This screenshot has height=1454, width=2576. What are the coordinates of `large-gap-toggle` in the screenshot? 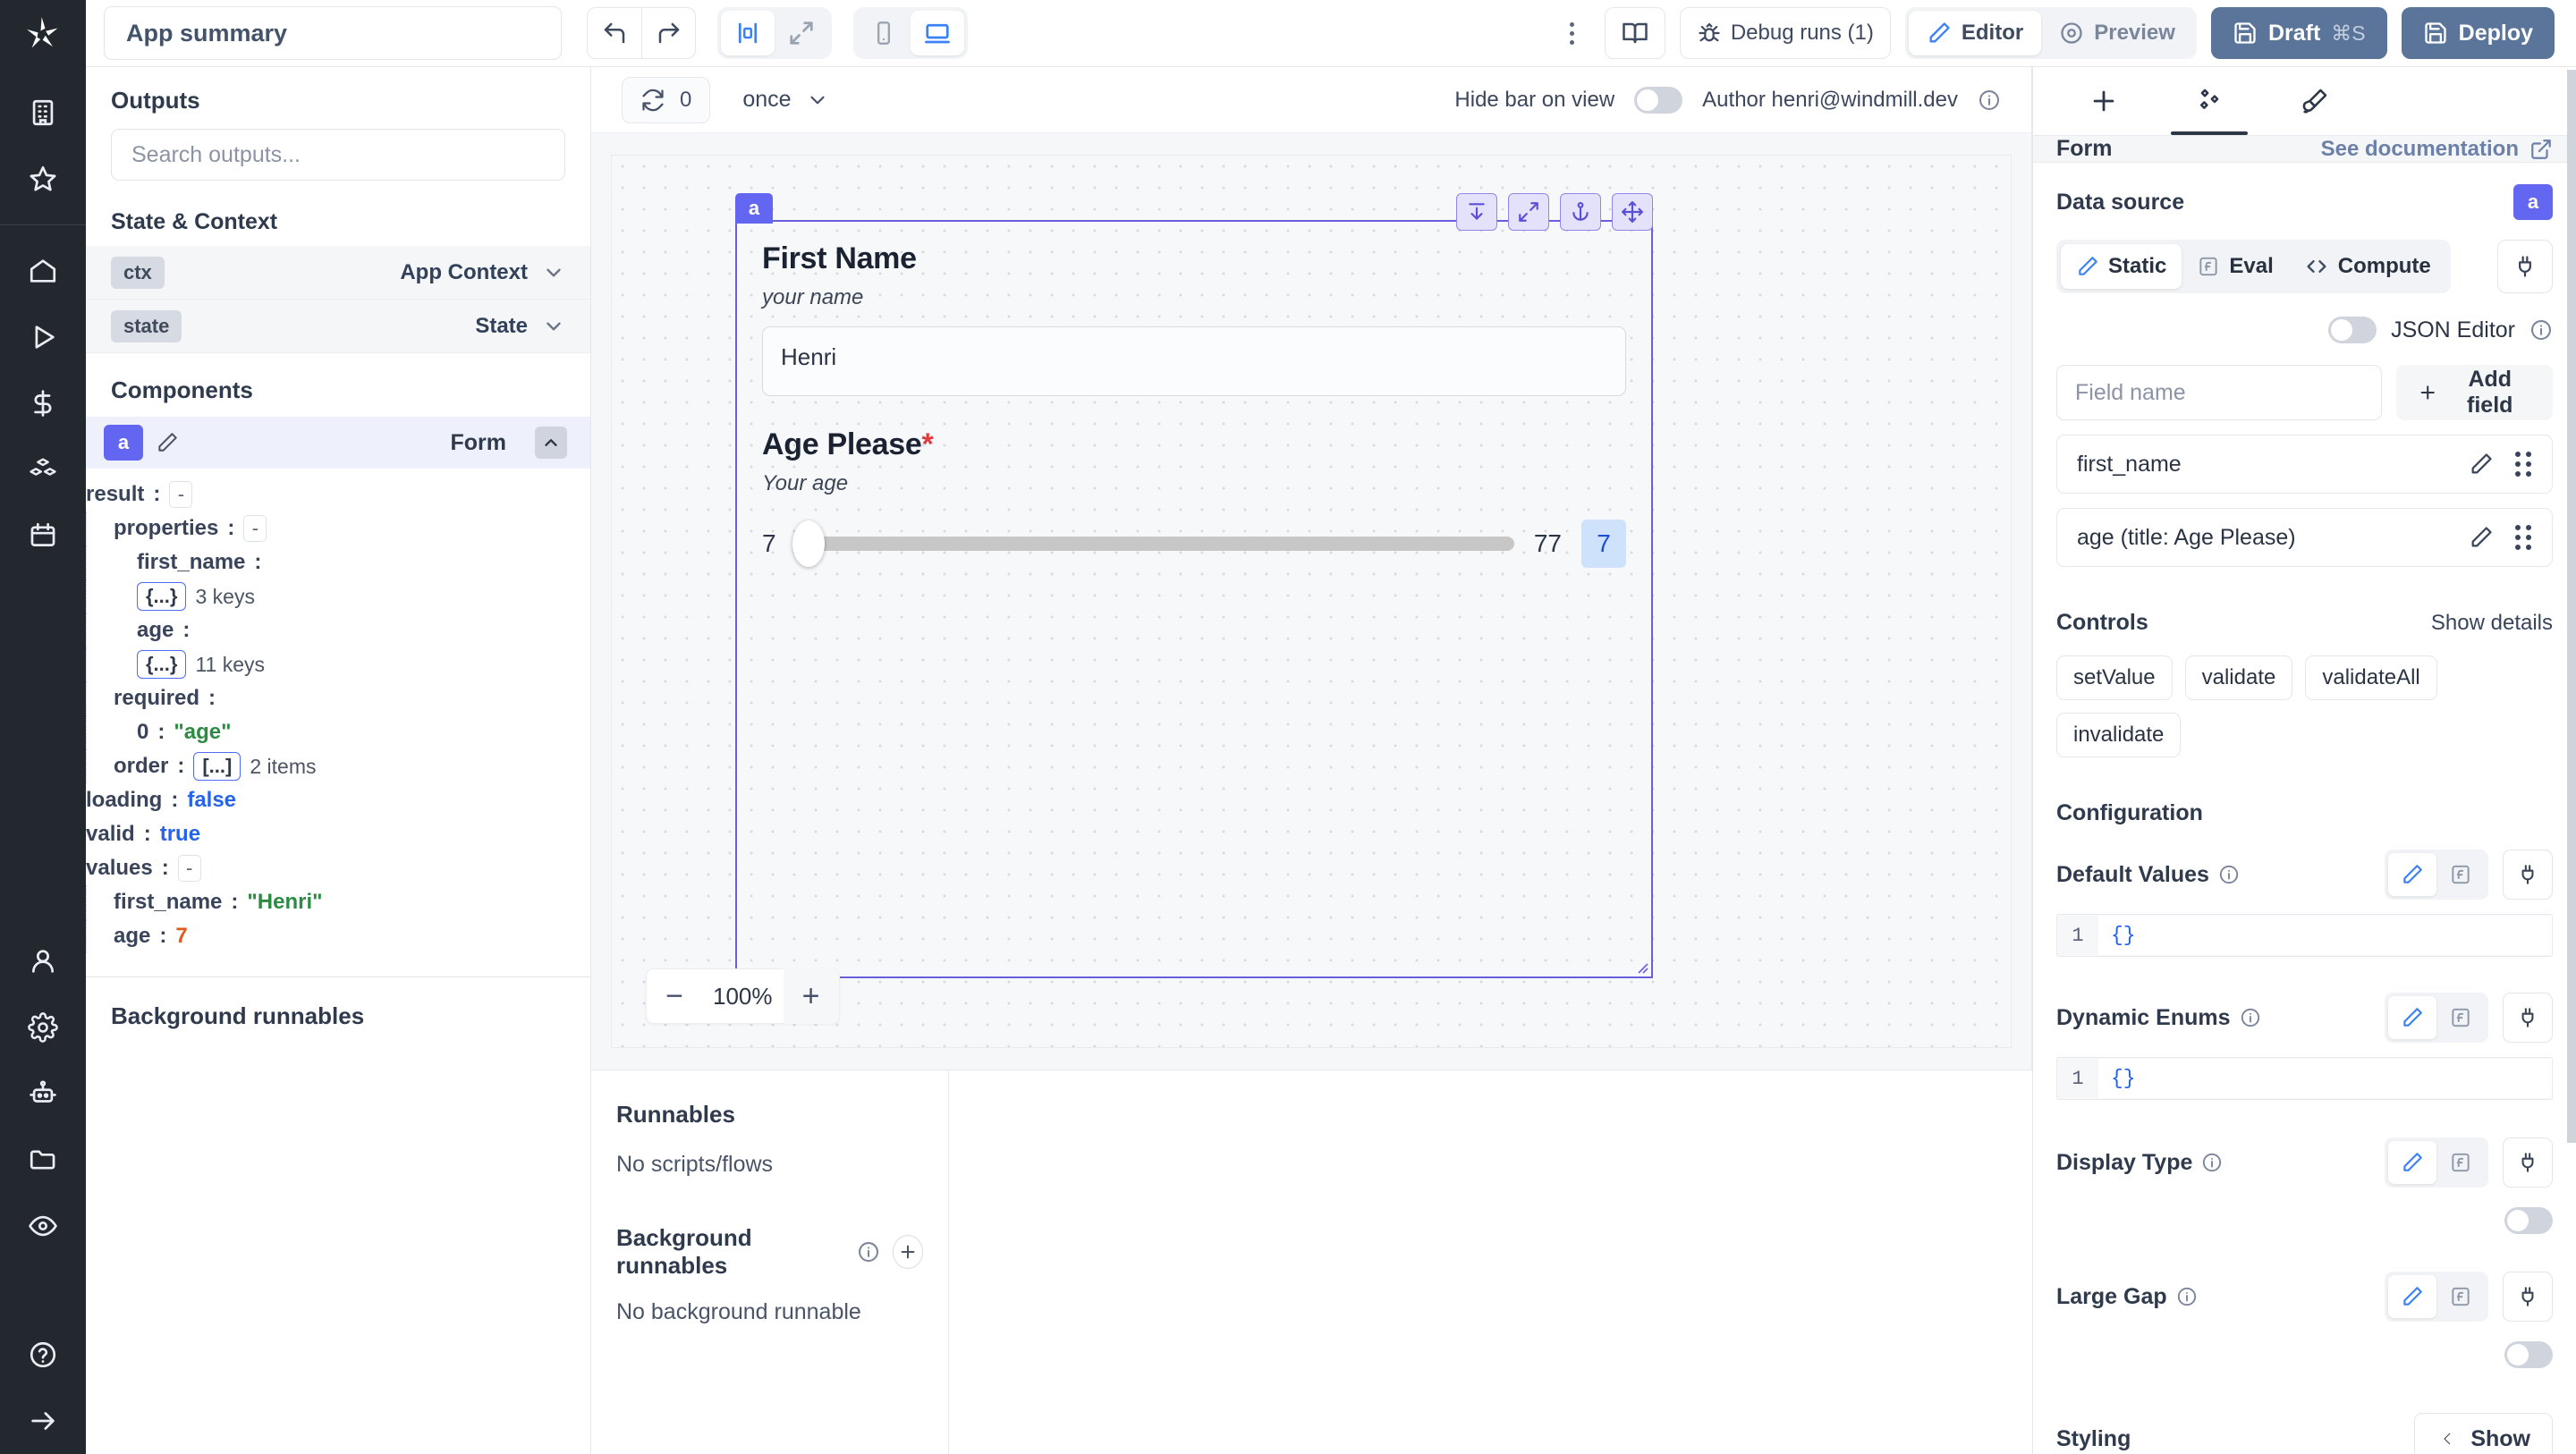 It's located at (2528, 1355).